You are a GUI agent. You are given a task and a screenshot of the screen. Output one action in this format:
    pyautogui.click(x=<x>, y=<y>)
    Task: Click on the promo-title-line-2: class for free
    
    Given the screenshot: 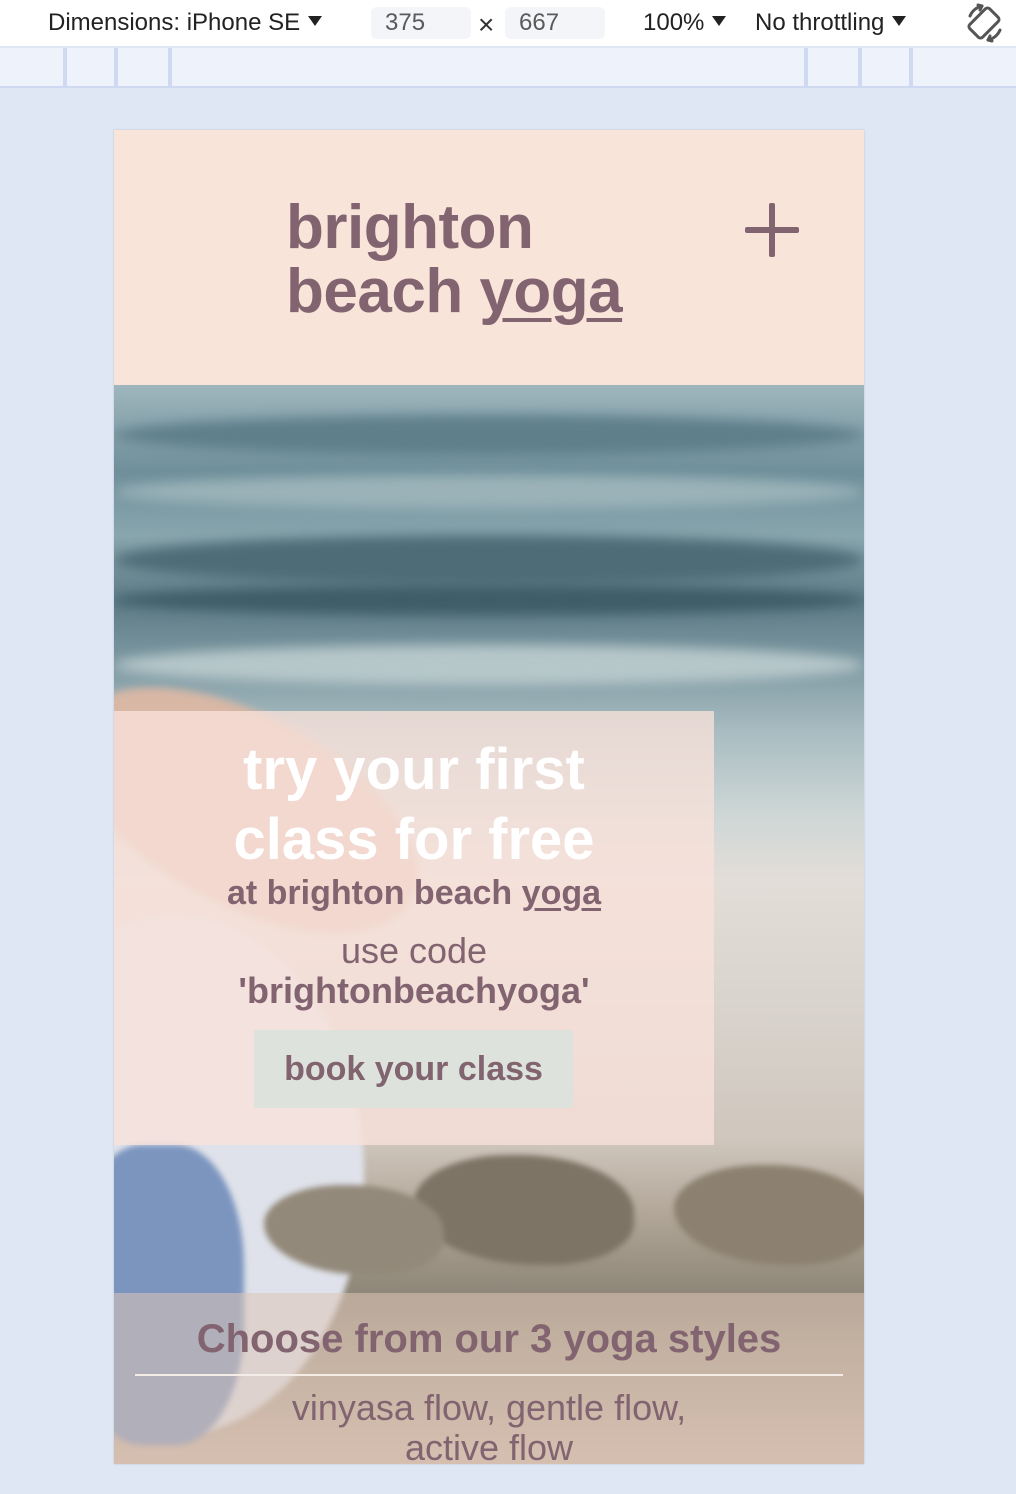 What is the action you would take?
    pyautogui.click(x=414, y=839)
    